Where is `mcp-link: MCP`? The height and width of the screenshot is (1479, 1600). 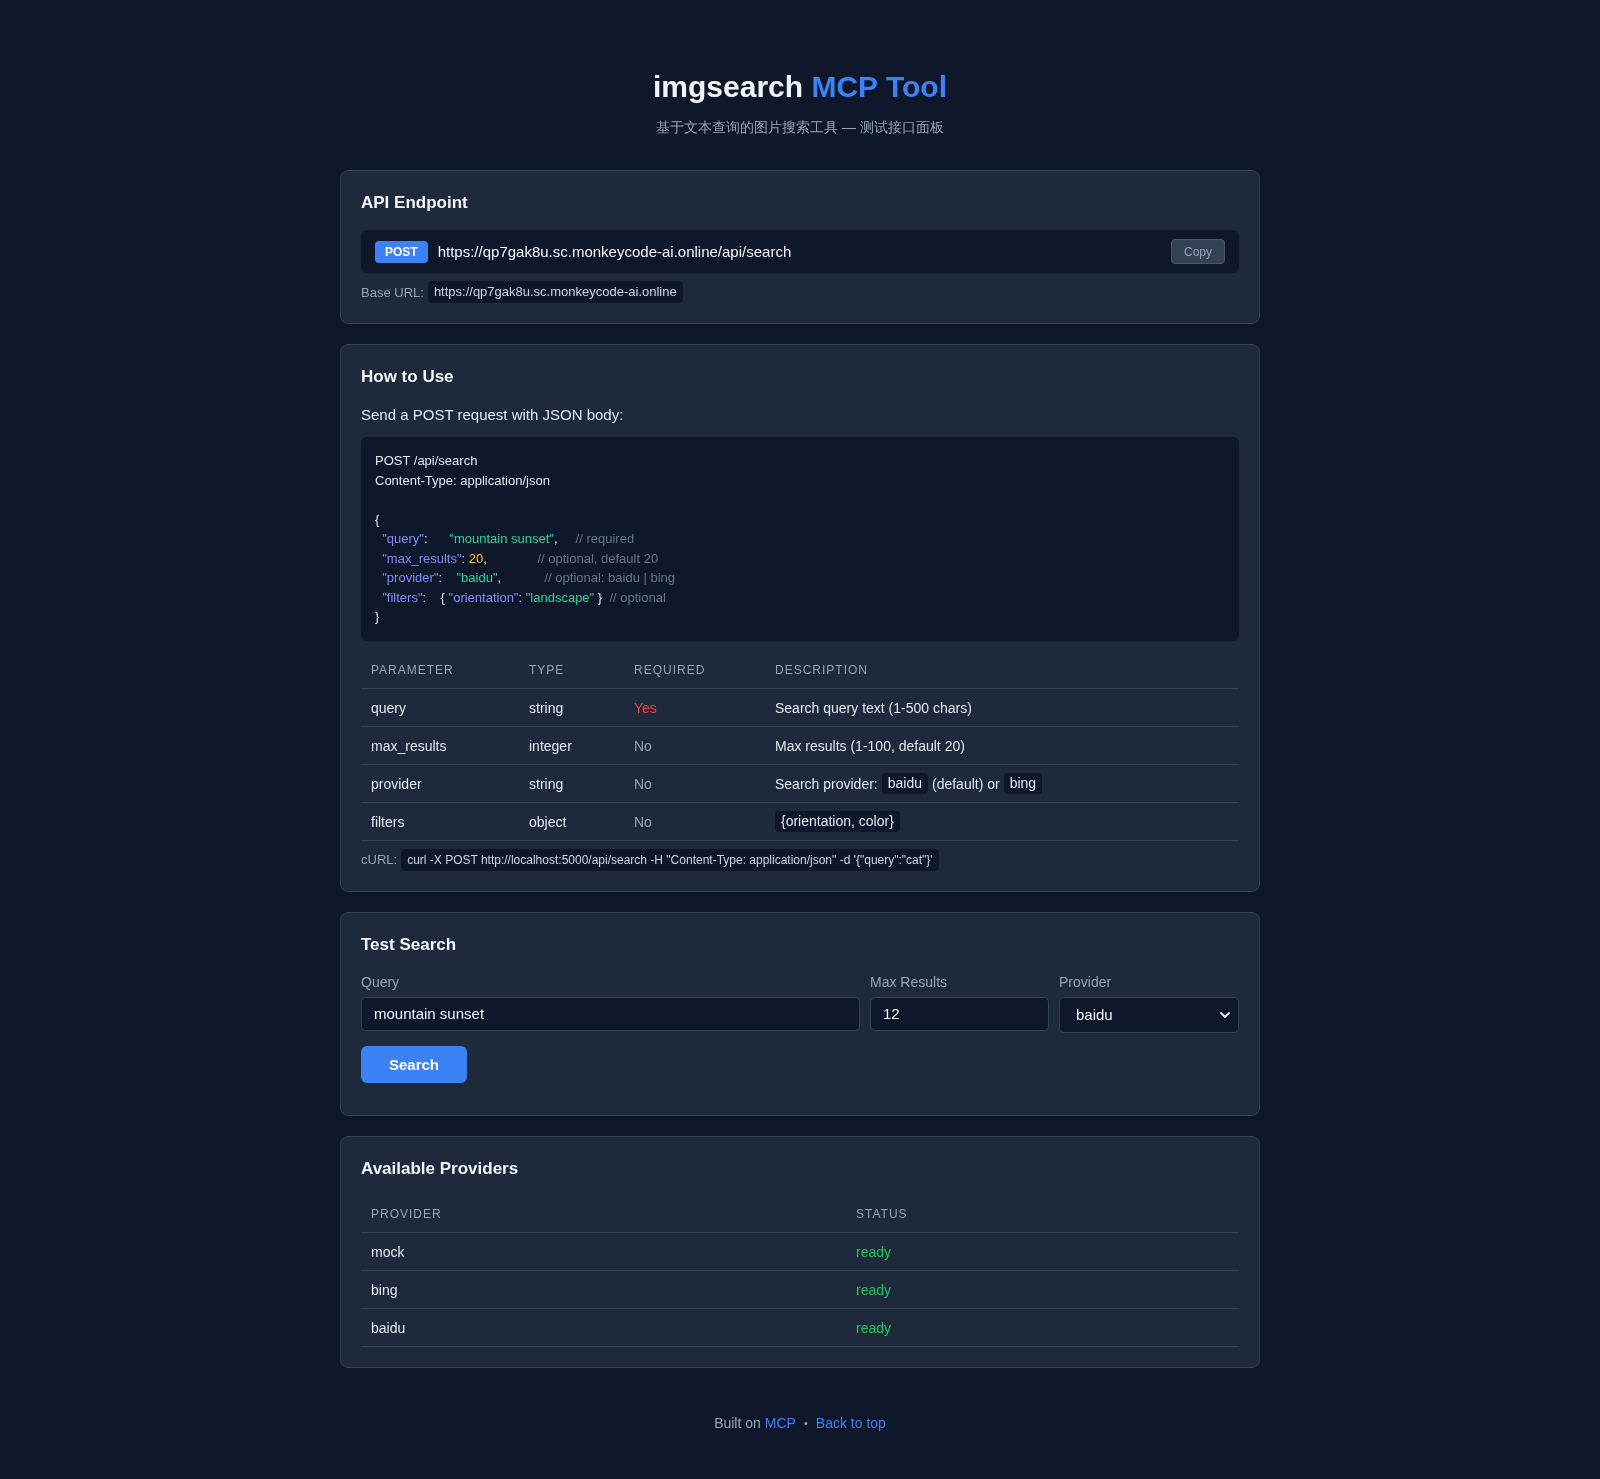
mcp-link: MCP is located at coordinates (780, 1422).